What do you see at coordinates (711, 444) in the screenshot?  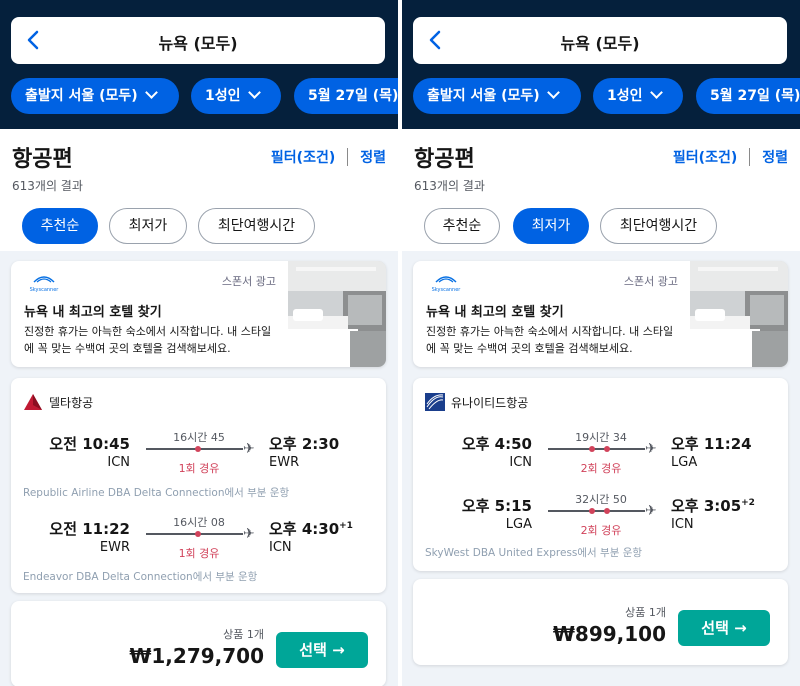 I see `arrival-time: 오후 11:24` at bounding box center [711, 444].